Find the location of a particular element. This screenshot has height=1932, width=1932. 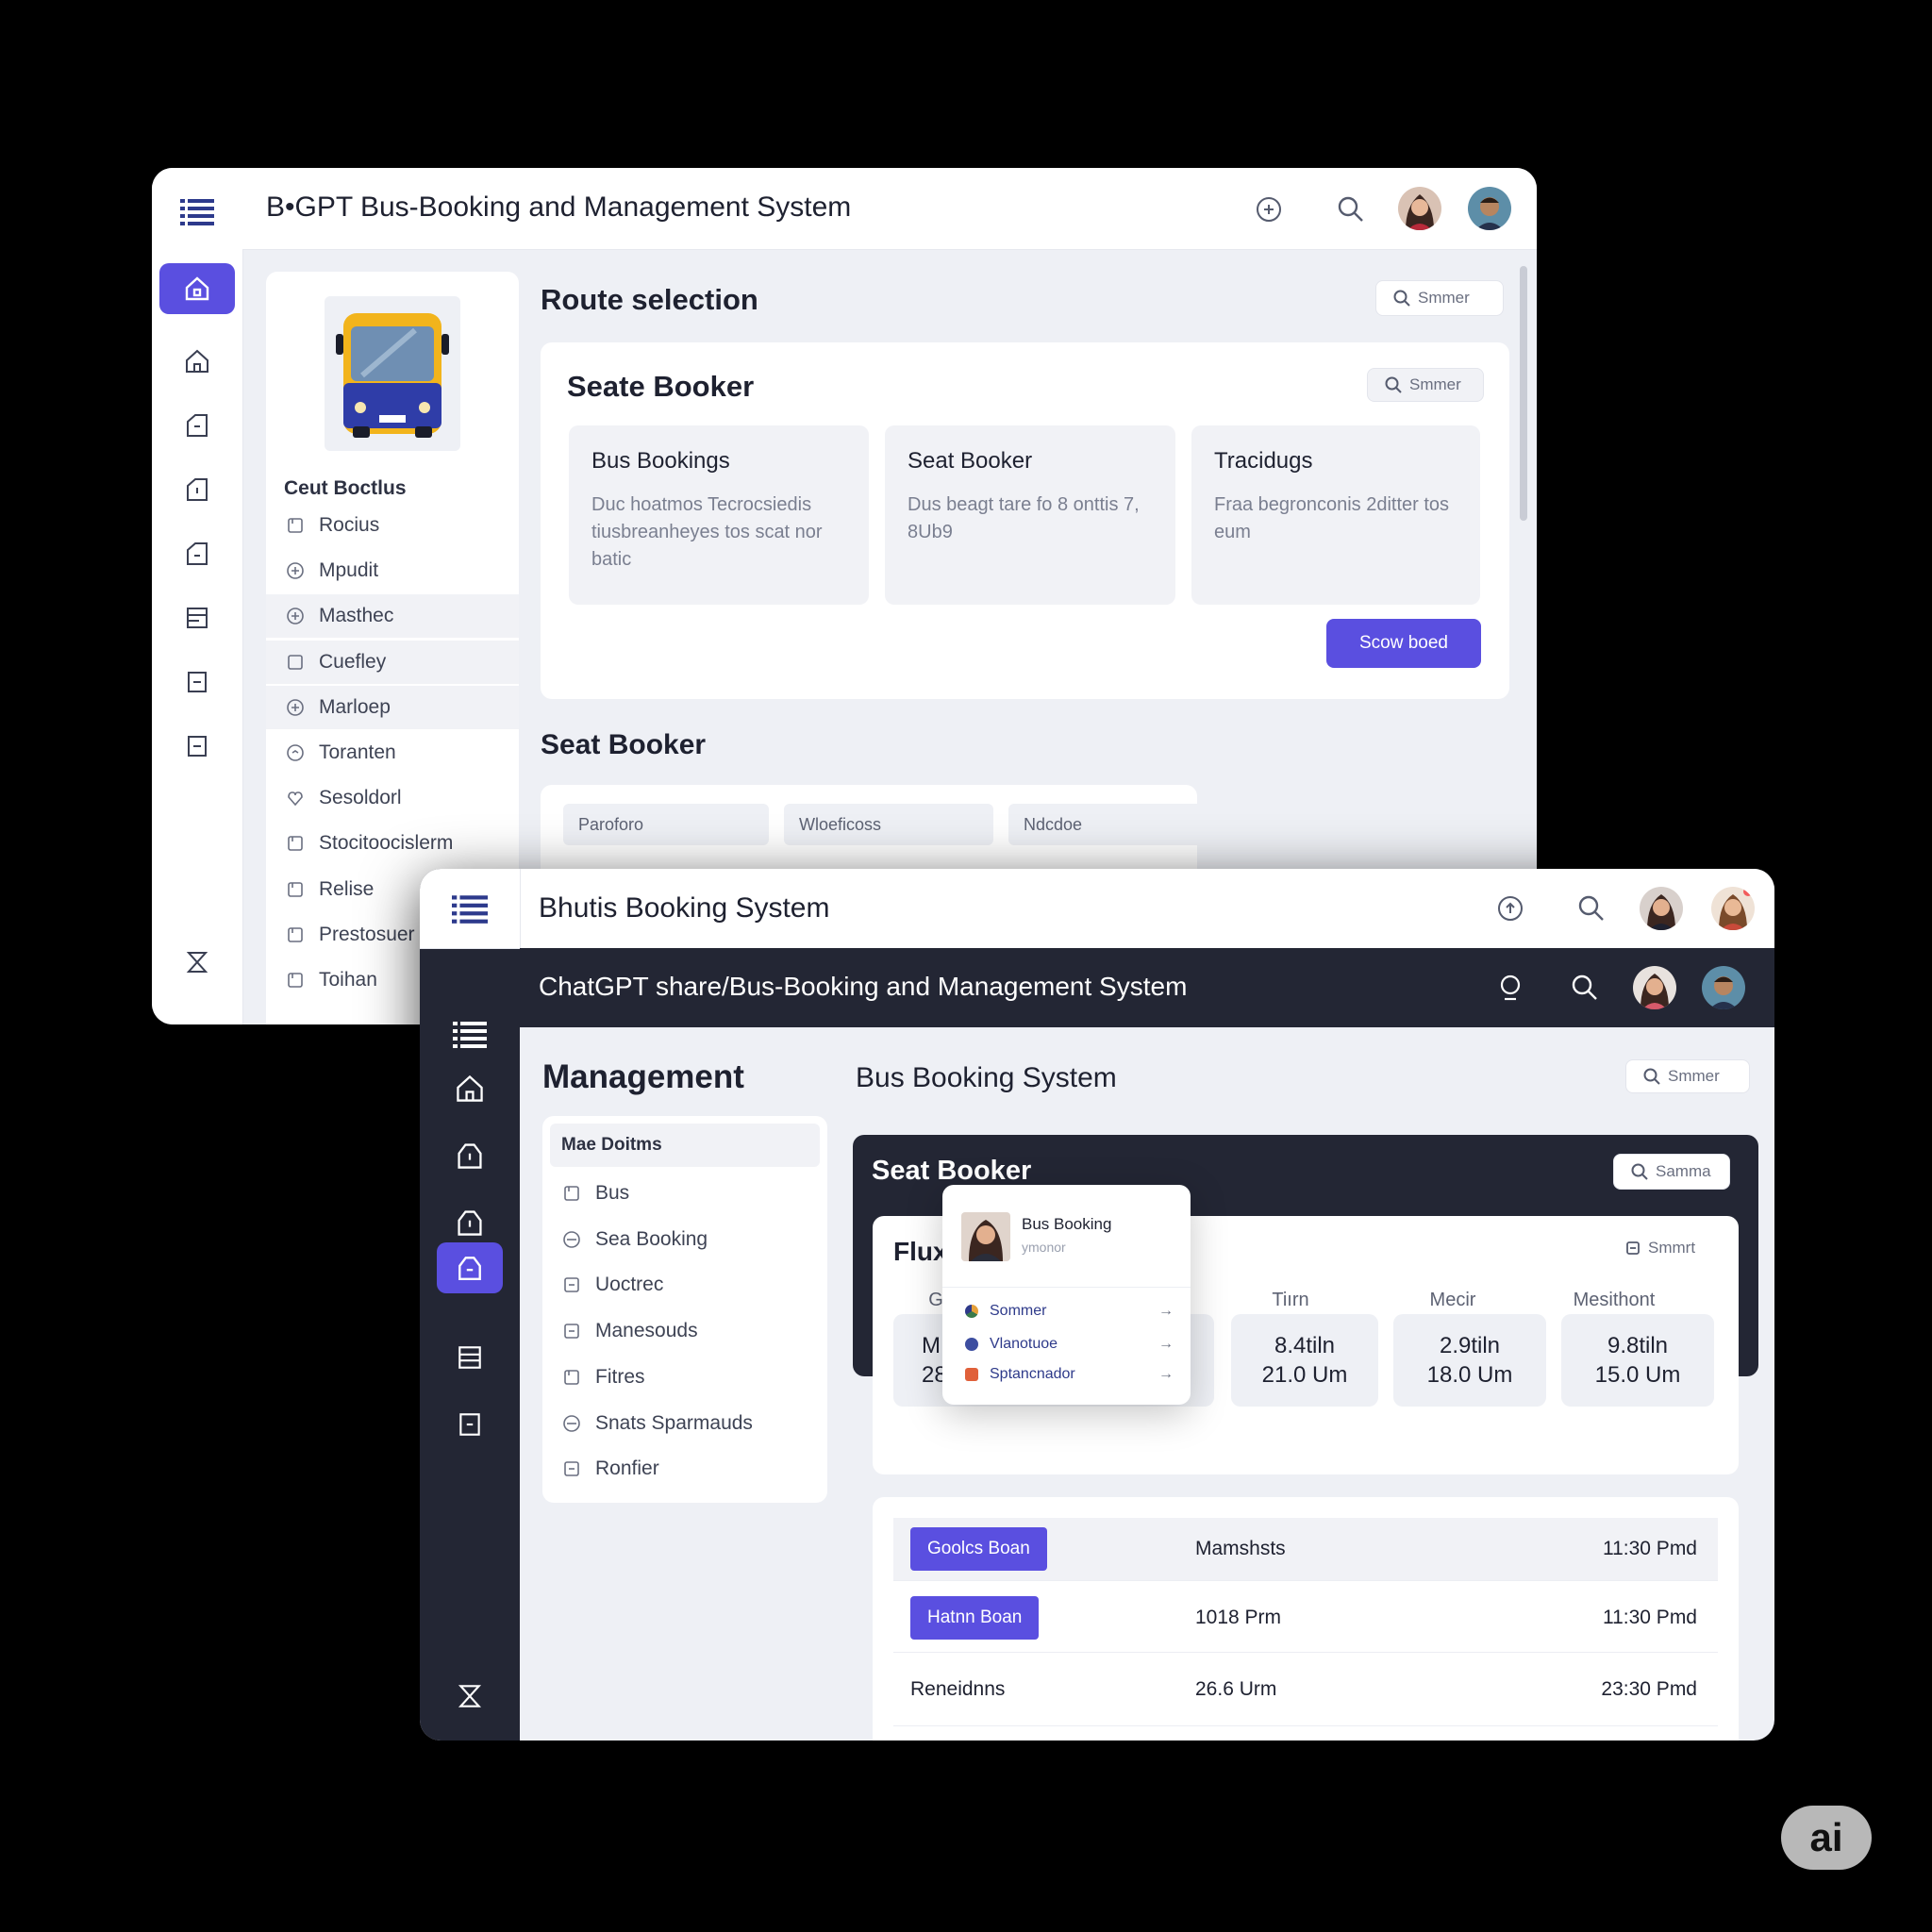

add-circle-icon is located at coordinates (1269, 209).